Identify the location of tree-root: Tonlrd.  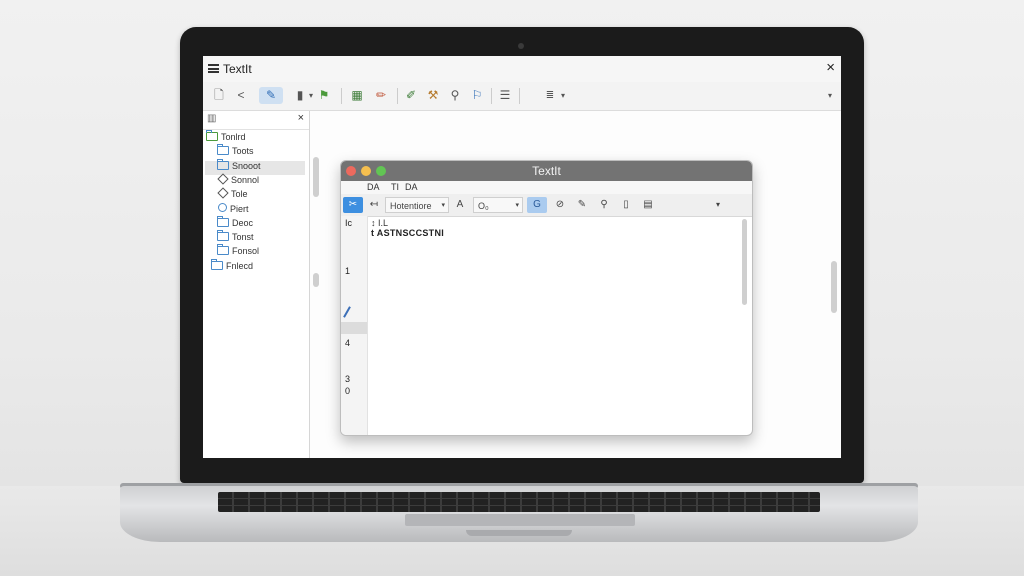
(226, 136).